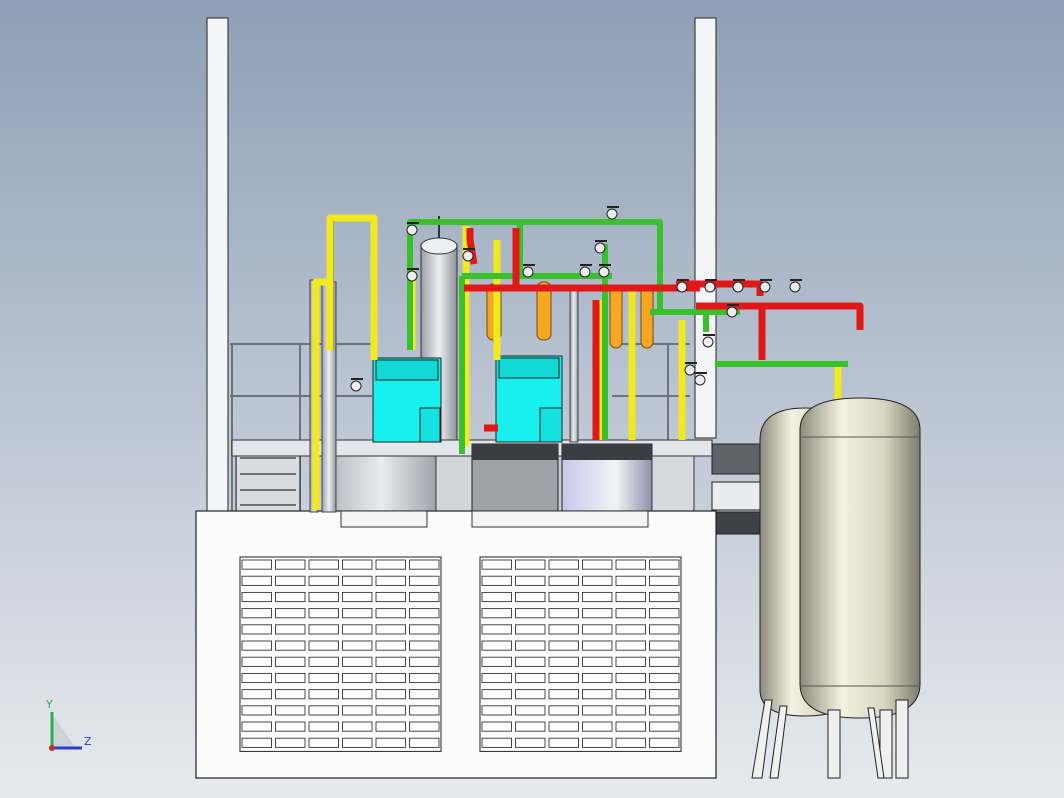  What do you see at coordinates (49, 704) in the screenshot?
I see `triad-y-label: Y` at bounding box center [49, 704].